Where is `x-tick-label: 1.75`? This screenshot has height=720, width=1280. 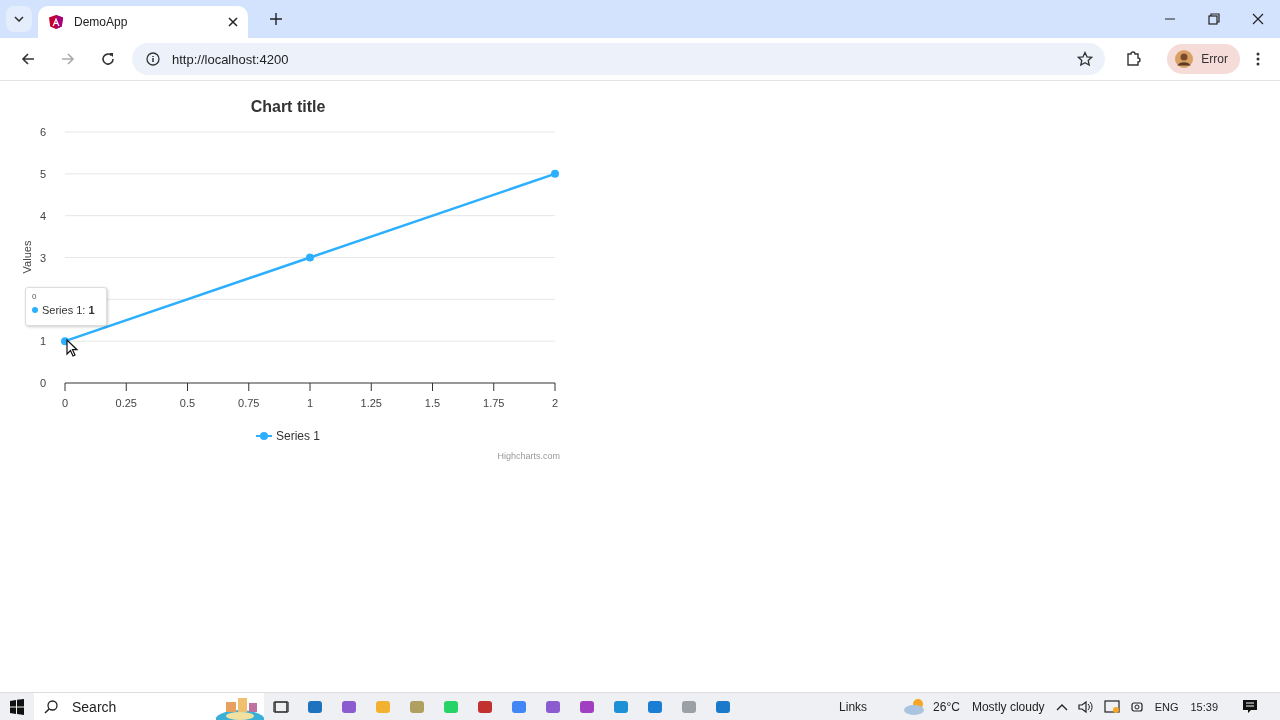 x-tick-label: 1.75 is located at coordinates (494, 403).